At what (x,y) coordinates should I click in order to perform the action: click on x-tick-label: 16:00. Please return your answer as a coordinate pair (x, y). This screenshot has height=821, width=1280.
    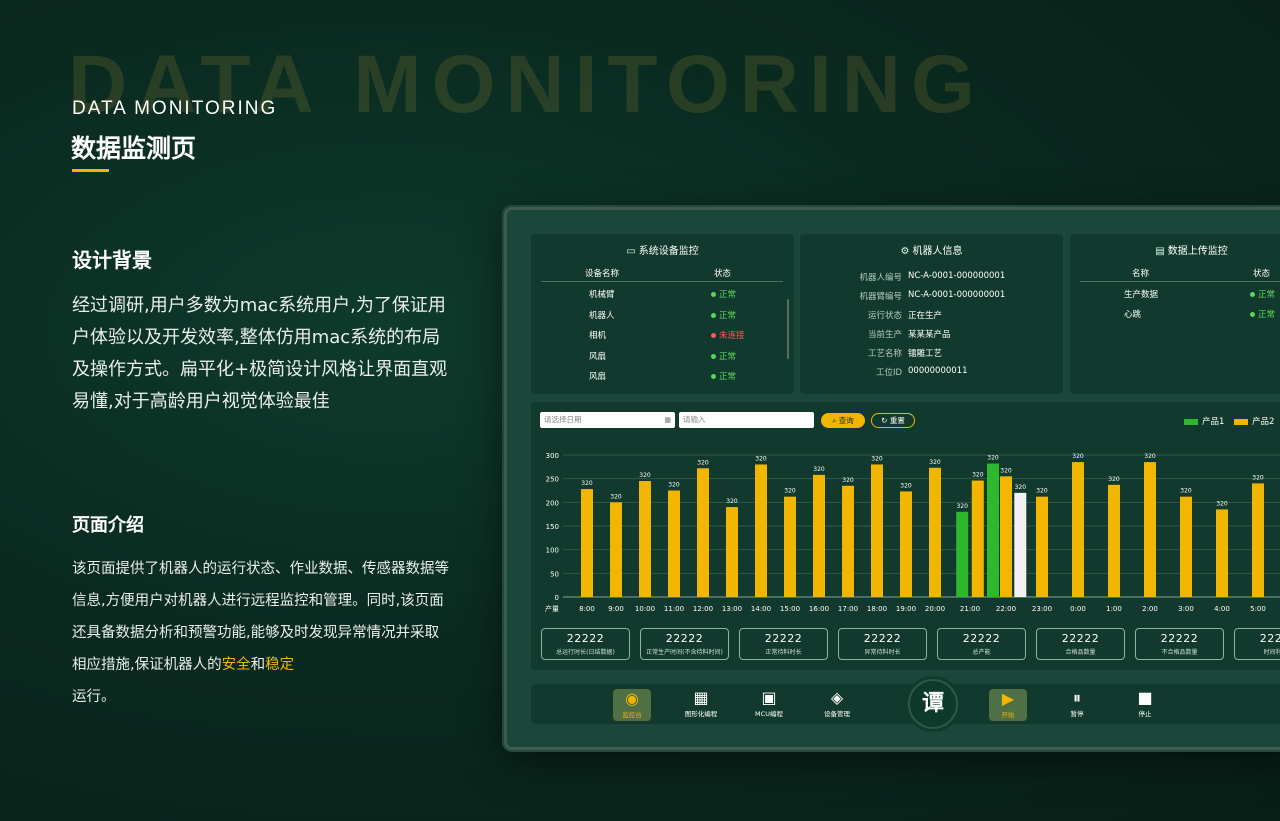
    Looking at the image, I should click on (819, 609).